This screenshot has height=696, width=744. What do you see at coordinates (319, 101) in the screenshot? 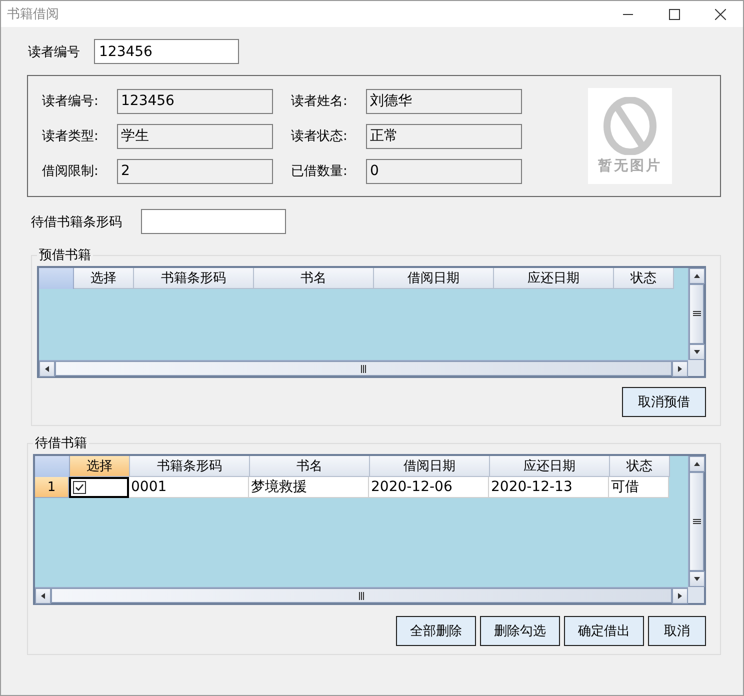
I see `field-label: 读者姓名:` at bounding box center [319, 101].